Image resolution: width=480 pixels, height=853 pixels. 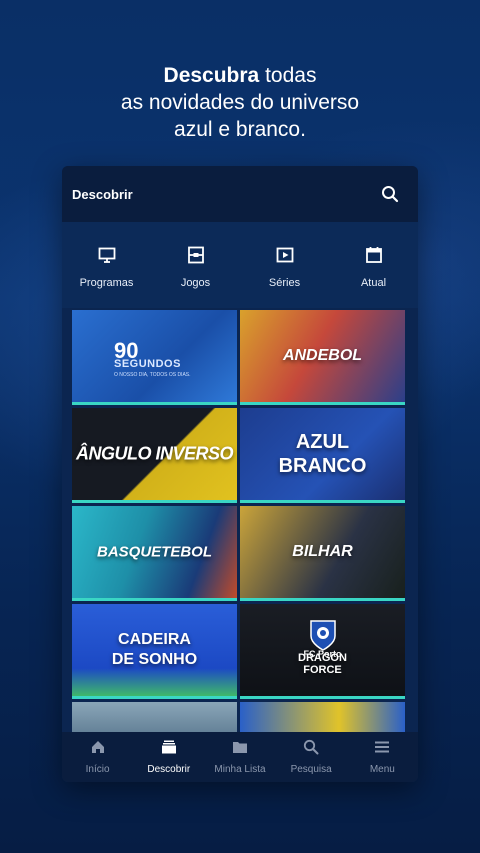 I want to click on tile-title: DRAGON FORCE, so click(x=322, y=664).